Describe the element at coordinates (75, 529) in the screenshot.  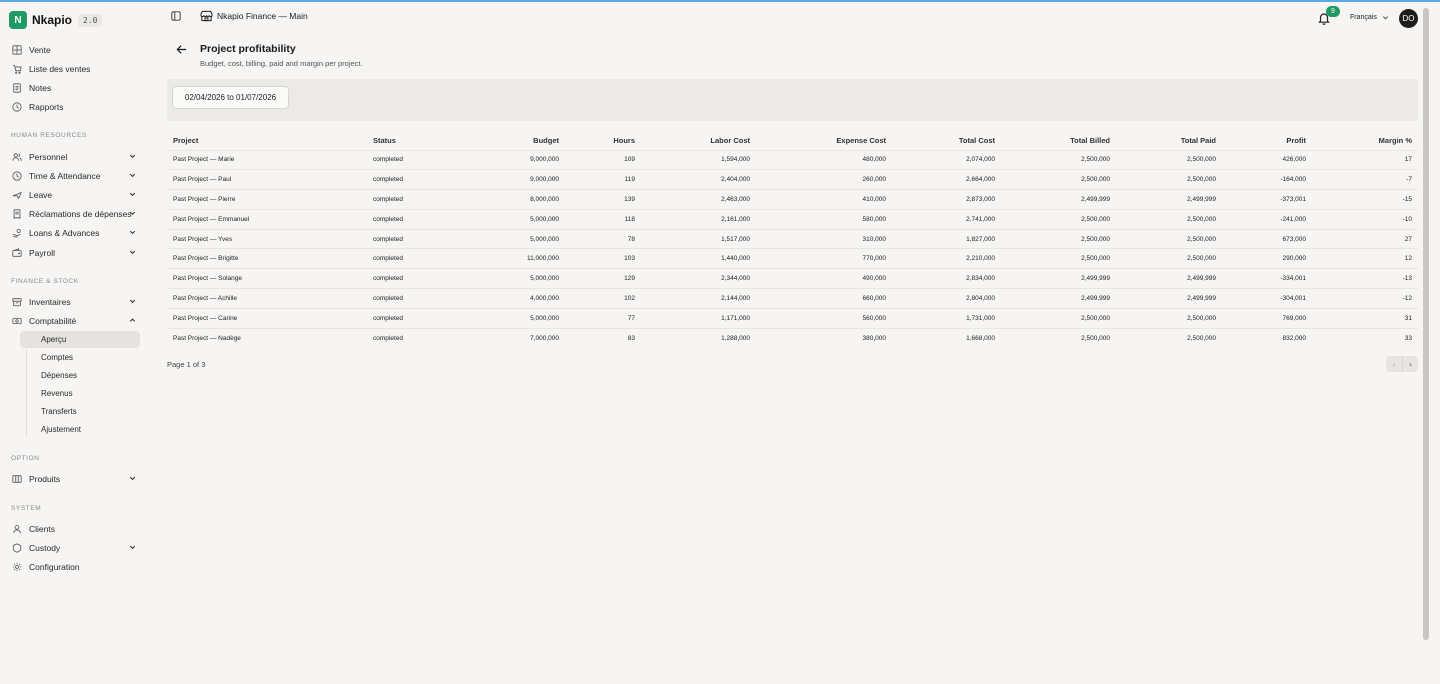
I see `sidebar-item-clients: Clients` at that location.